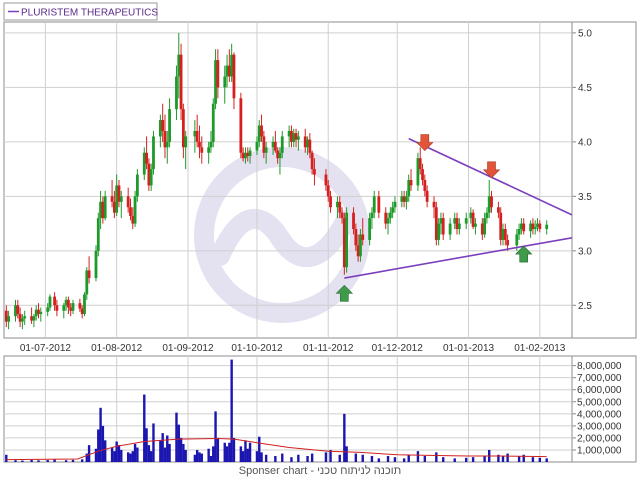 This screenshot has width=640, height=480. What do you see at coordinates (328, 348) in the screenshot?
I see `price-x-tick-label: 01-11-2012` at bounding box center [328, 348].